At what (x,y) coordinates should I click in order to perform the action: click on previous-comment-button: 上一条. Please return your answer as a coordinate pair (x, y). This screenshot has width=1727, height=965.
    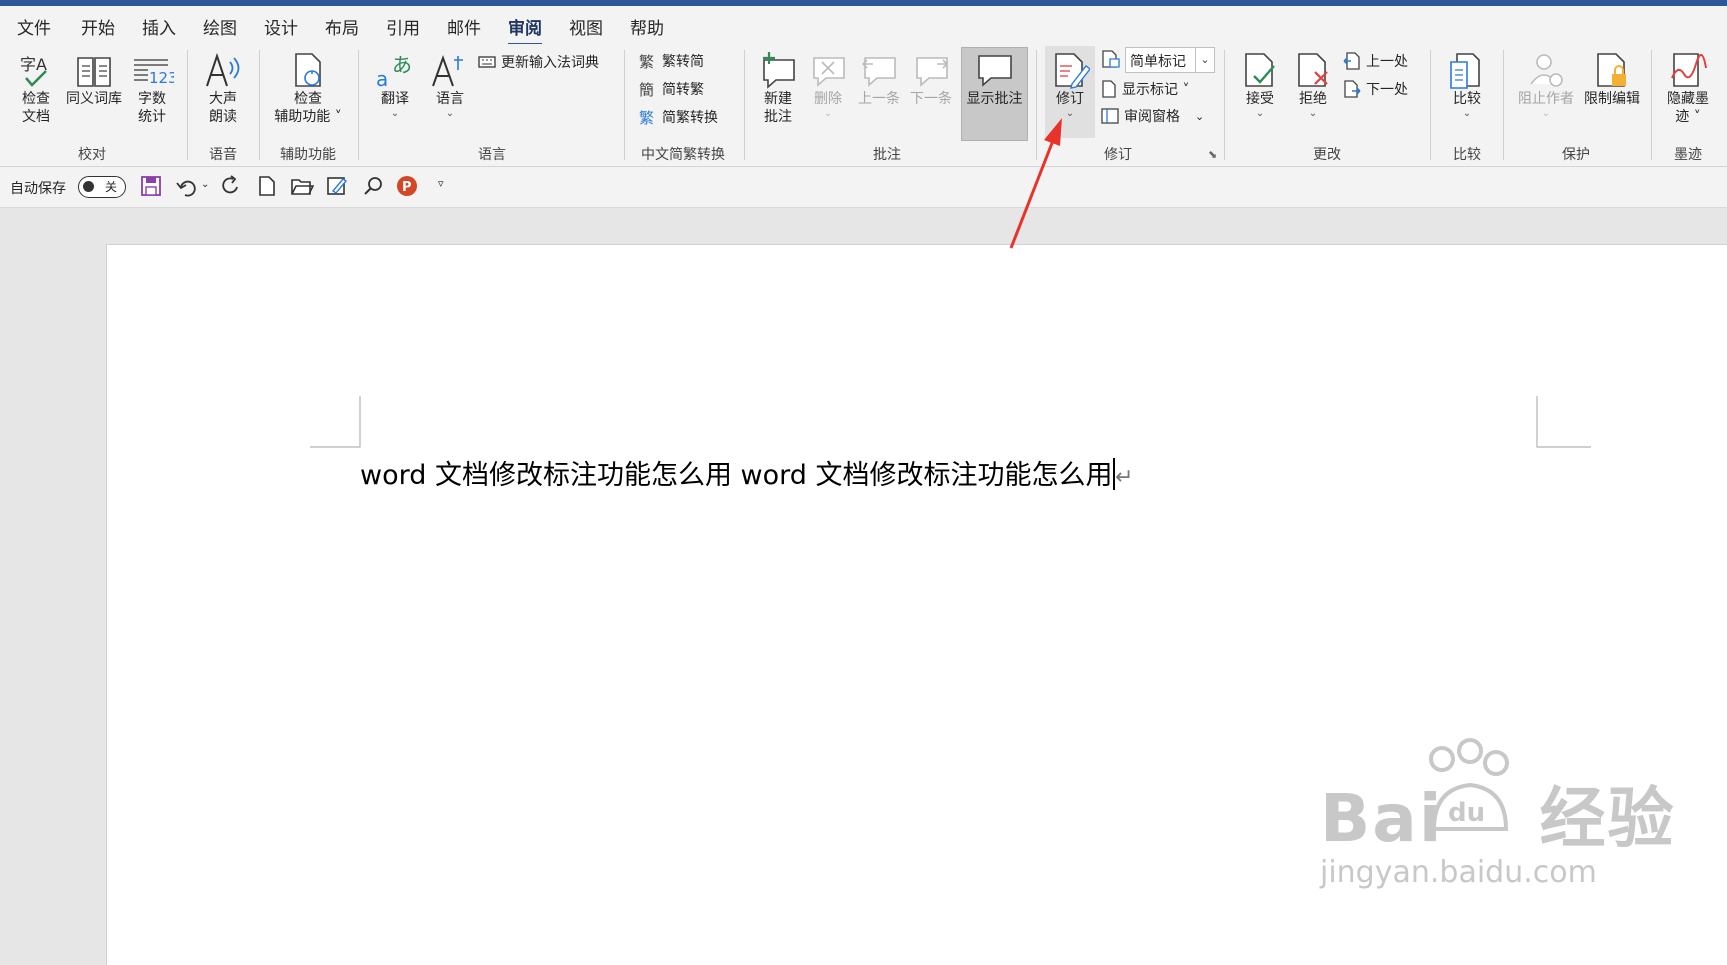
    Looking at the image, I should click on (879, 79).